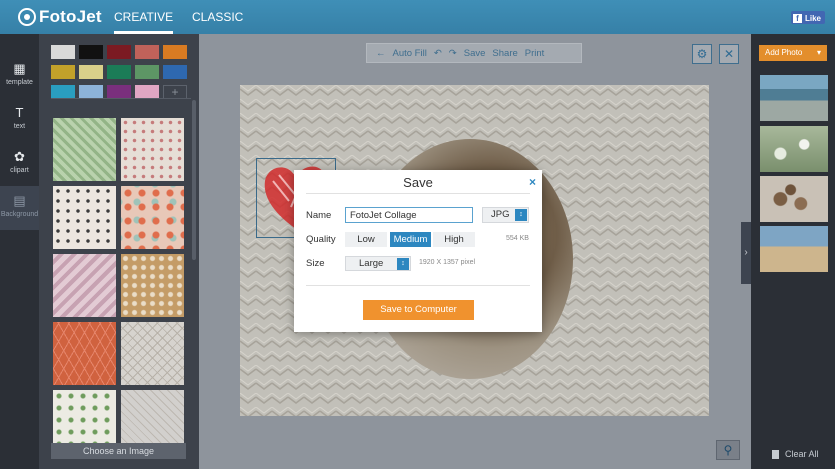  What do you see at coordinates (121, 98) in the screenshot?
I see `panel-divider` at bounding box center [121, 98].